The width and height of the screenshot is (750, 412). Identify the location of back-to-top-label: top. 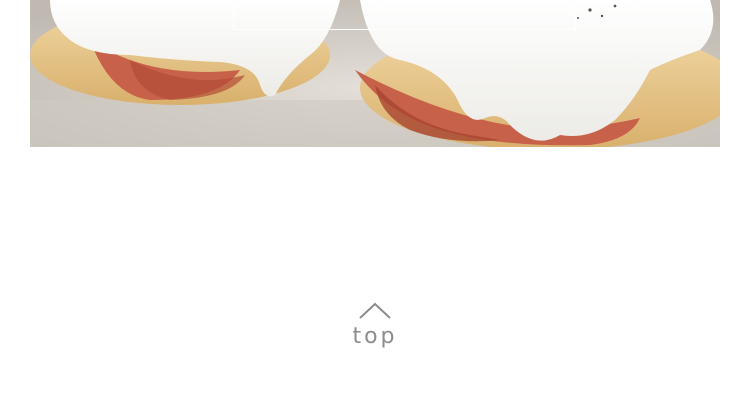
(375, 336).